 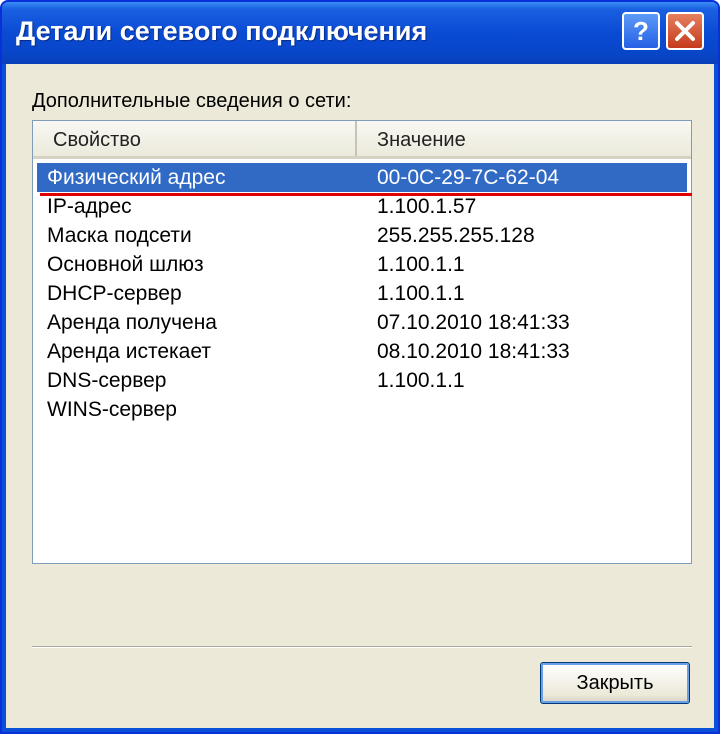 I want to click on list-item: Маска подсети 255.255.255.128, so click(x=362, y=235).